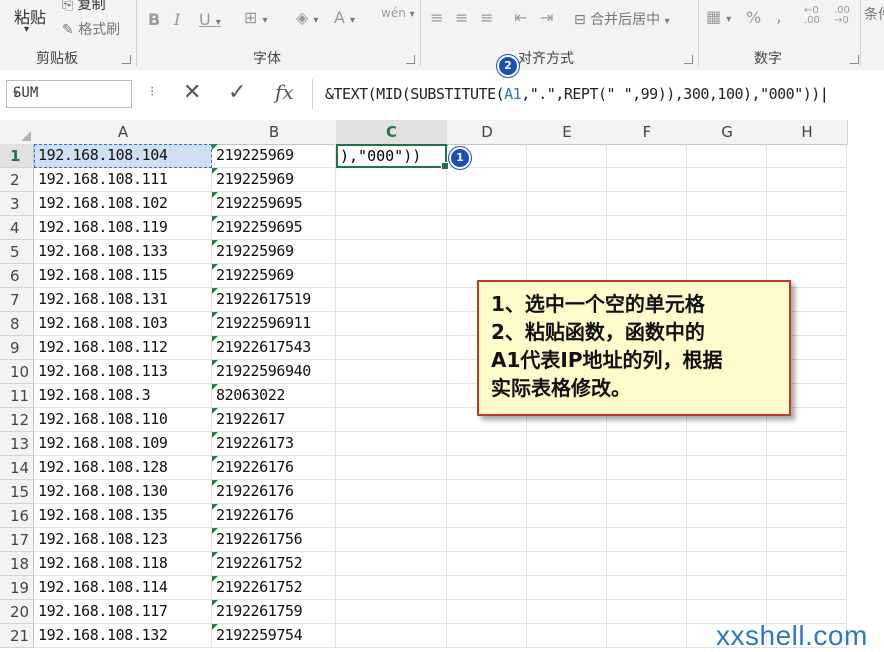  What do you see at coordinates (123, 132) in the screenshot?
I see `column-header-a: A` at bounding box center [123, 132].